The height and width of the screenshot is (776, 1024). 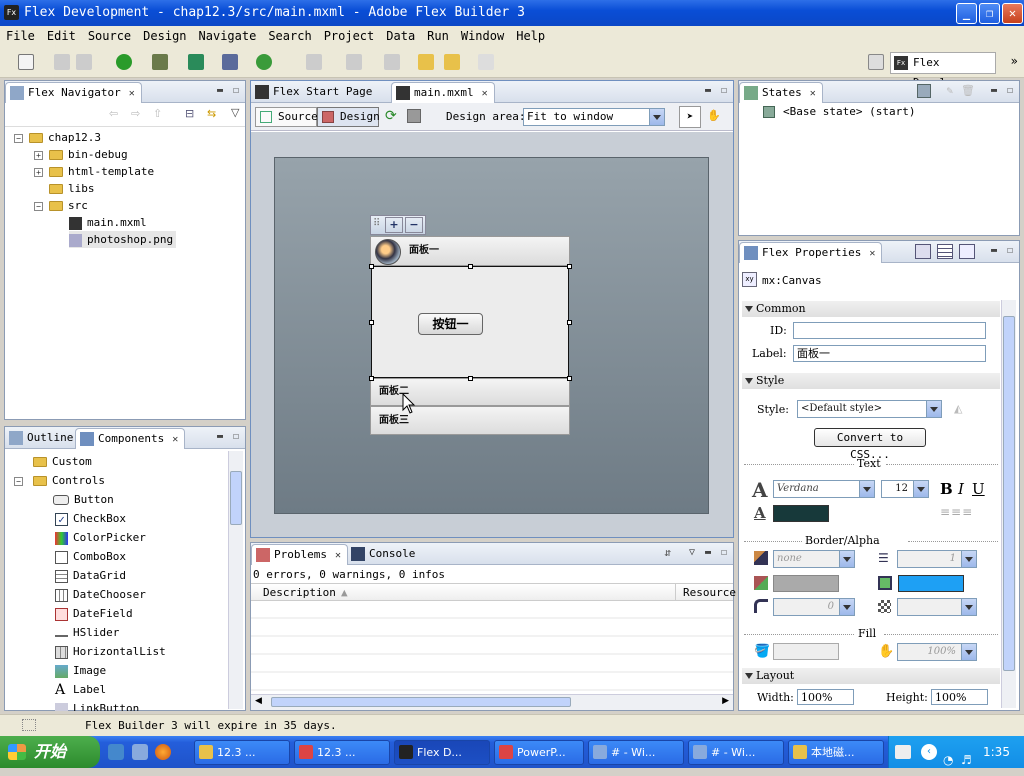 I want to click on menu-design: Design, so click(x=164, y=36).